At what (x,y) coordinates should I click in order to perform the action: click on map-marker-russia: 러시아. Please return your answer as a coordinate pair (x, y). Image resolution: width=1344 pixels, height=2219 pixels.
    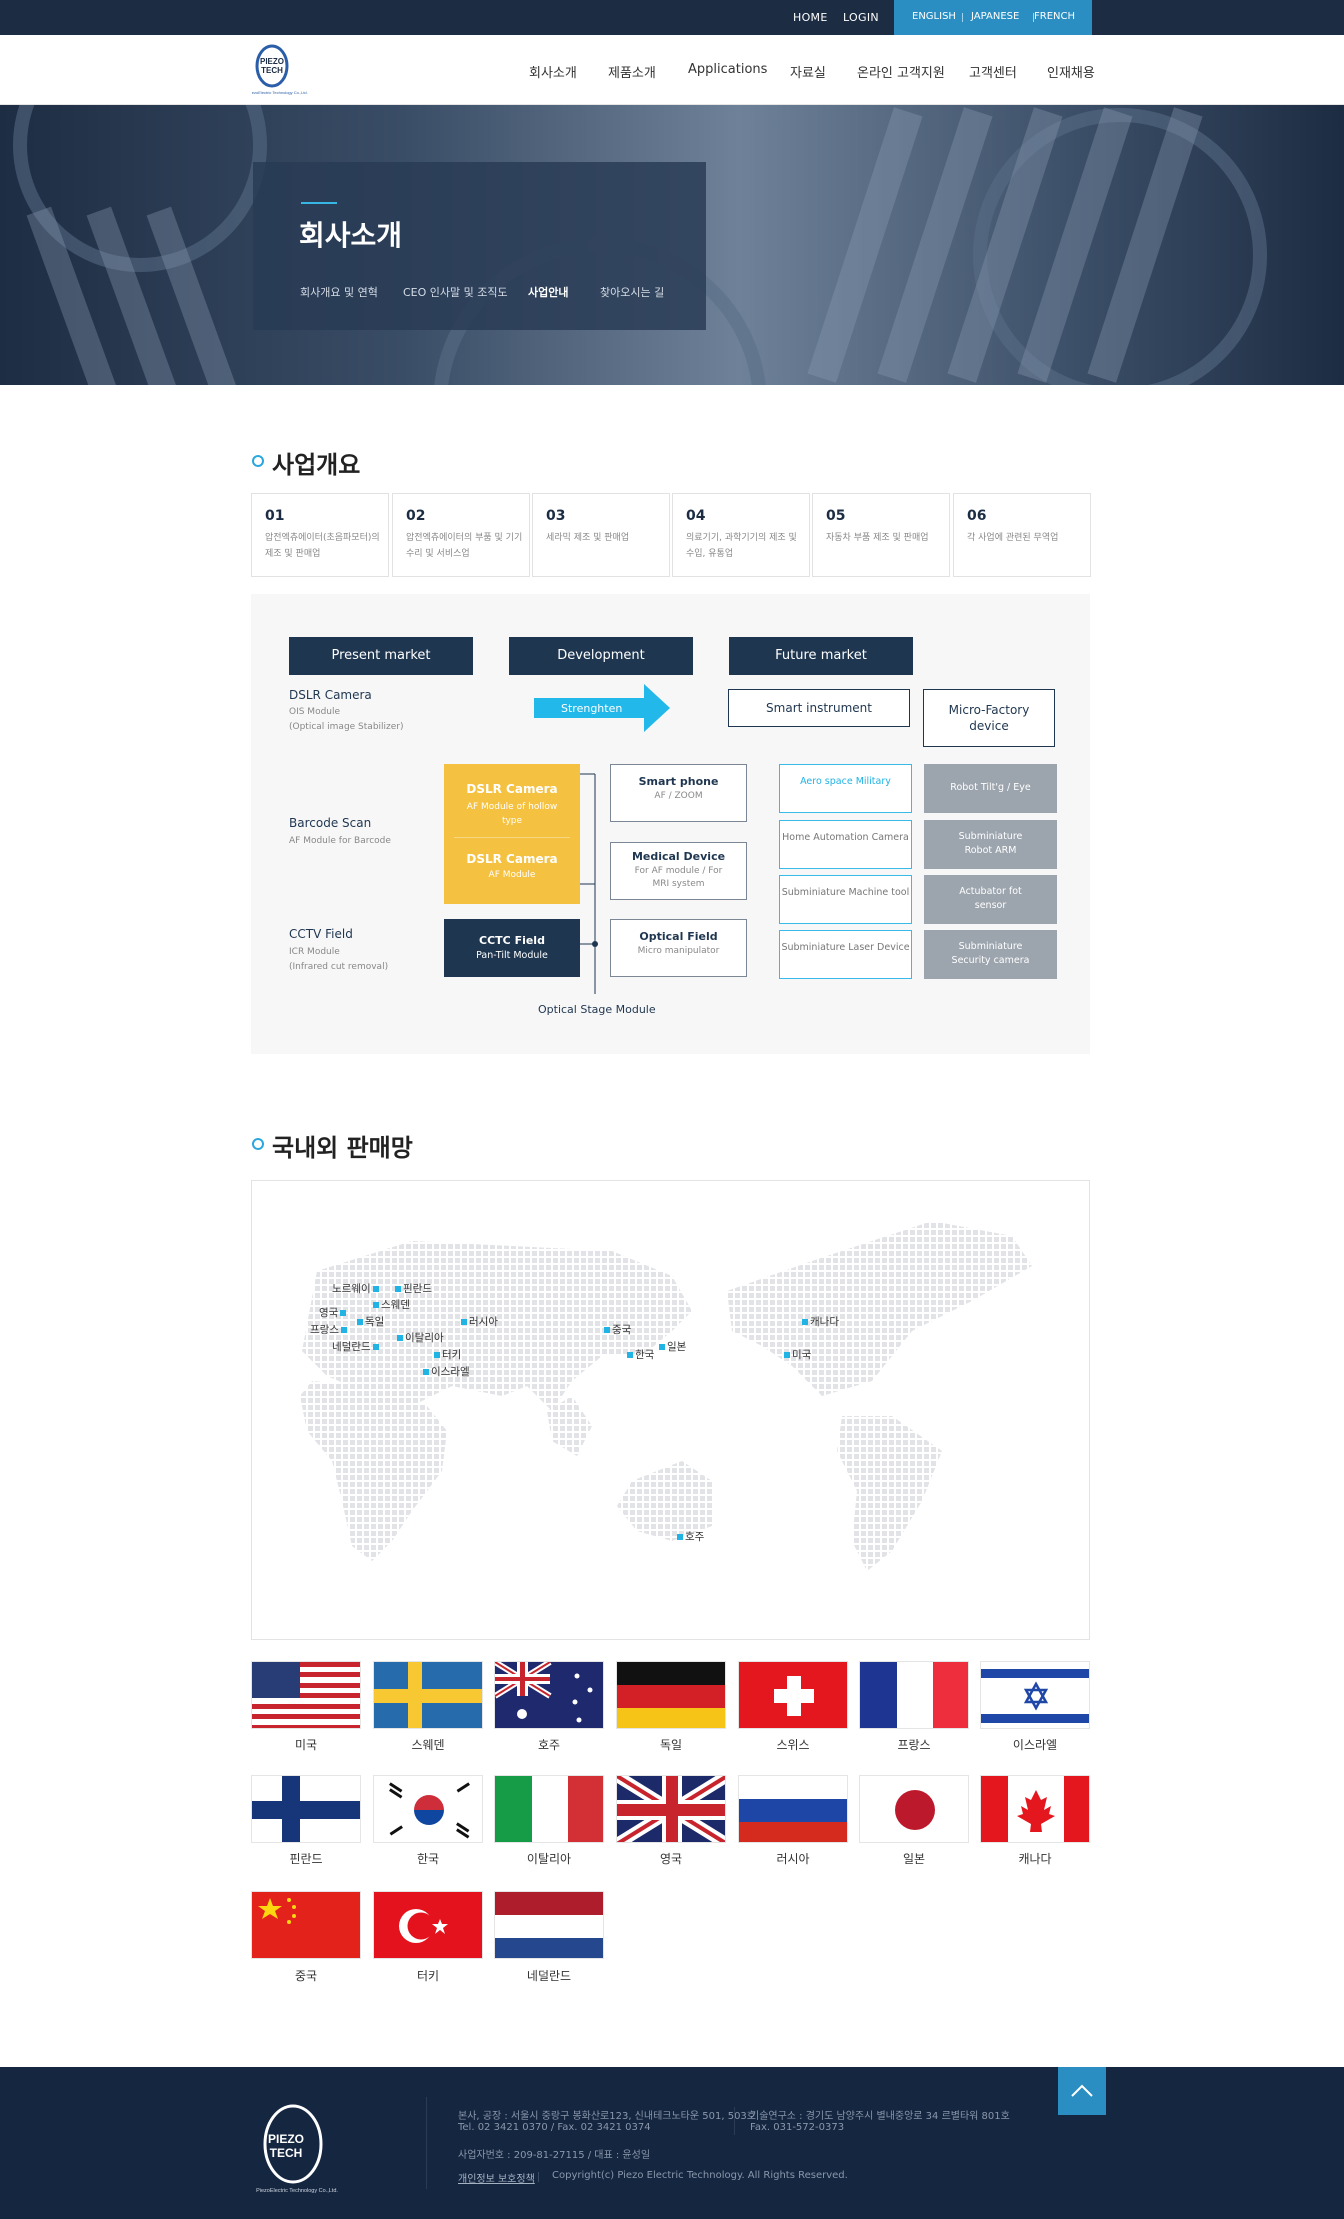
    Looking at the image, I should click on (478, 1321).